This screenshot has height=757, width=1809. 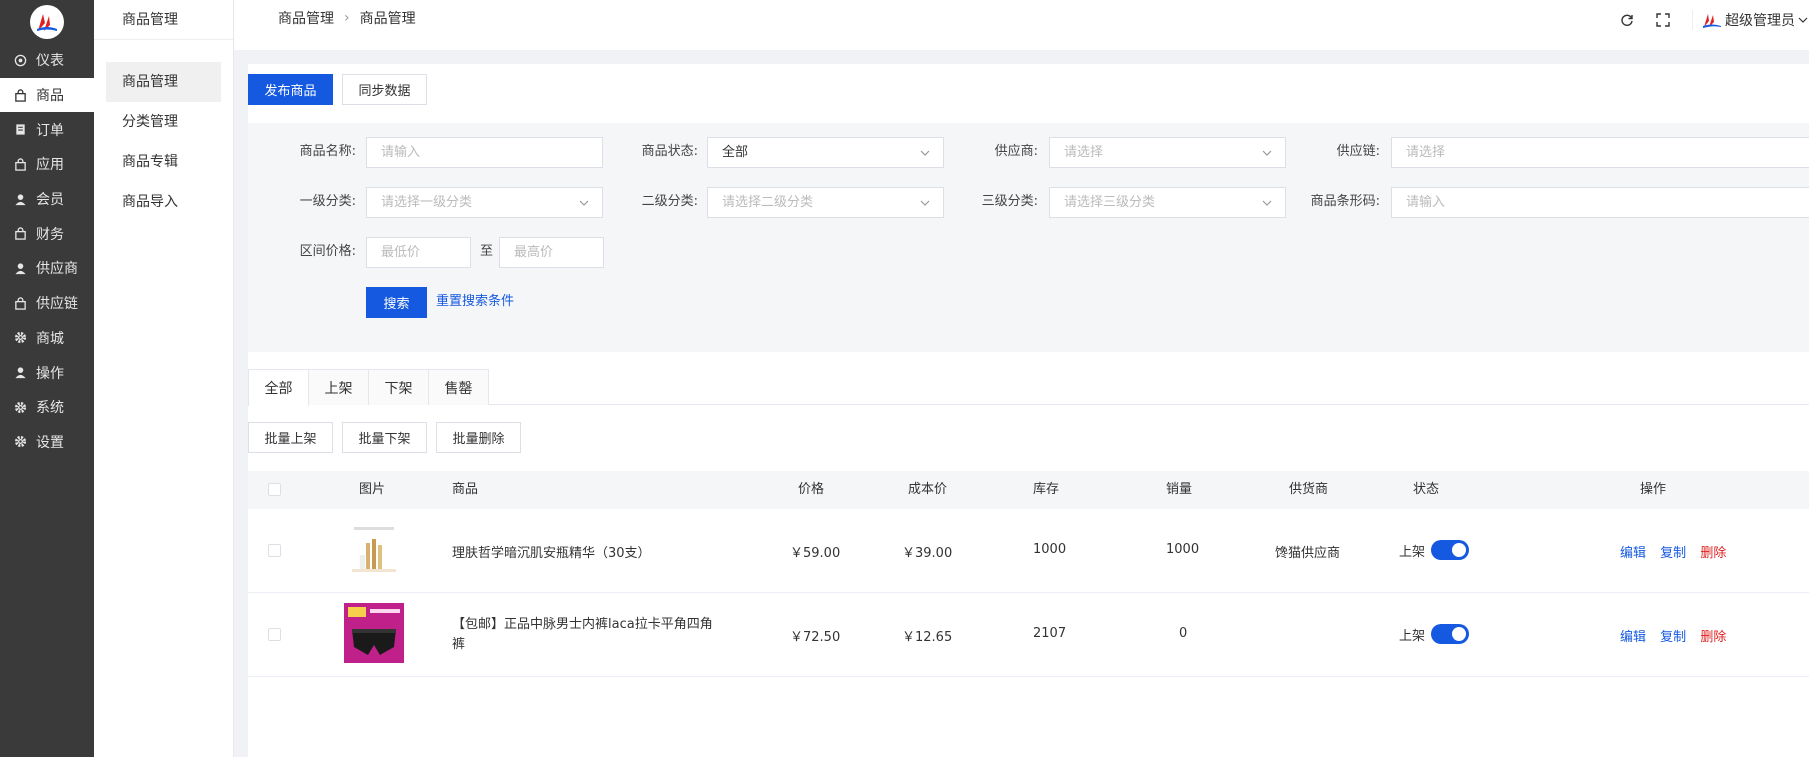 I want to click on sync-data-button: 同步数据, so click(x=384, y=89).